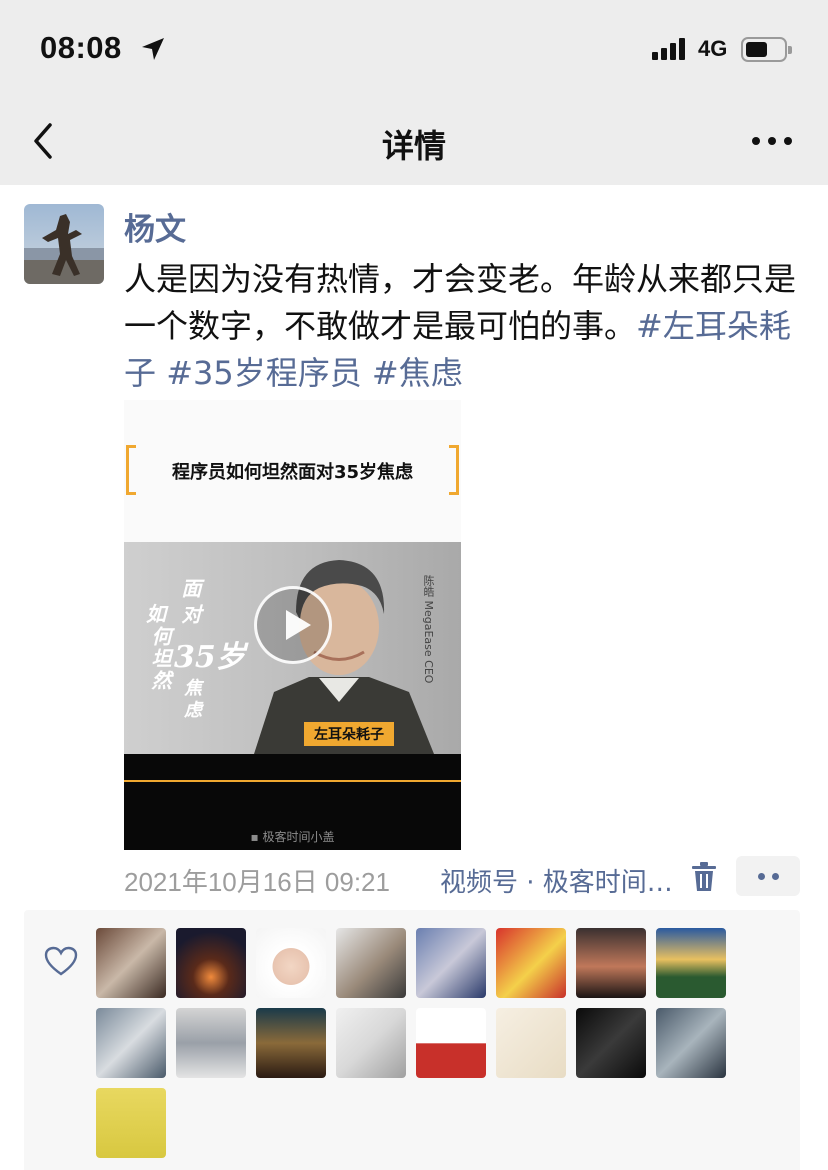  What do you see at coordinates (210, 657) in the screenshot?
I see `video-calligraphy-4: 35岁` at bounding box center [210, 657].